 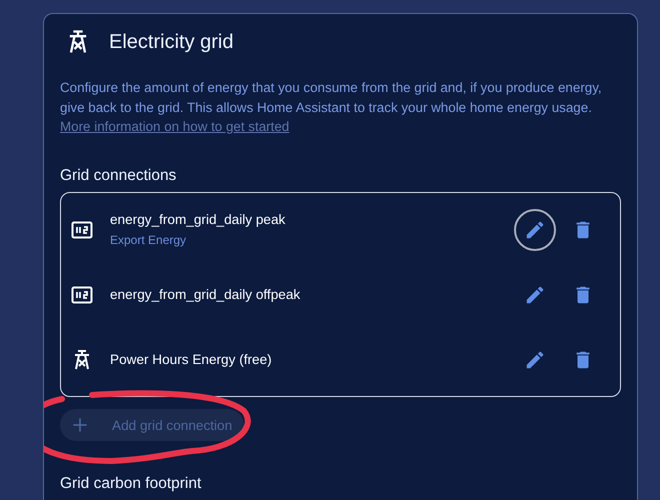 What do you see at coordinates (191, 359) in the screenshot?
I see `connection-name: Power Hours Energy (free)` at bounding box center [191, 359].